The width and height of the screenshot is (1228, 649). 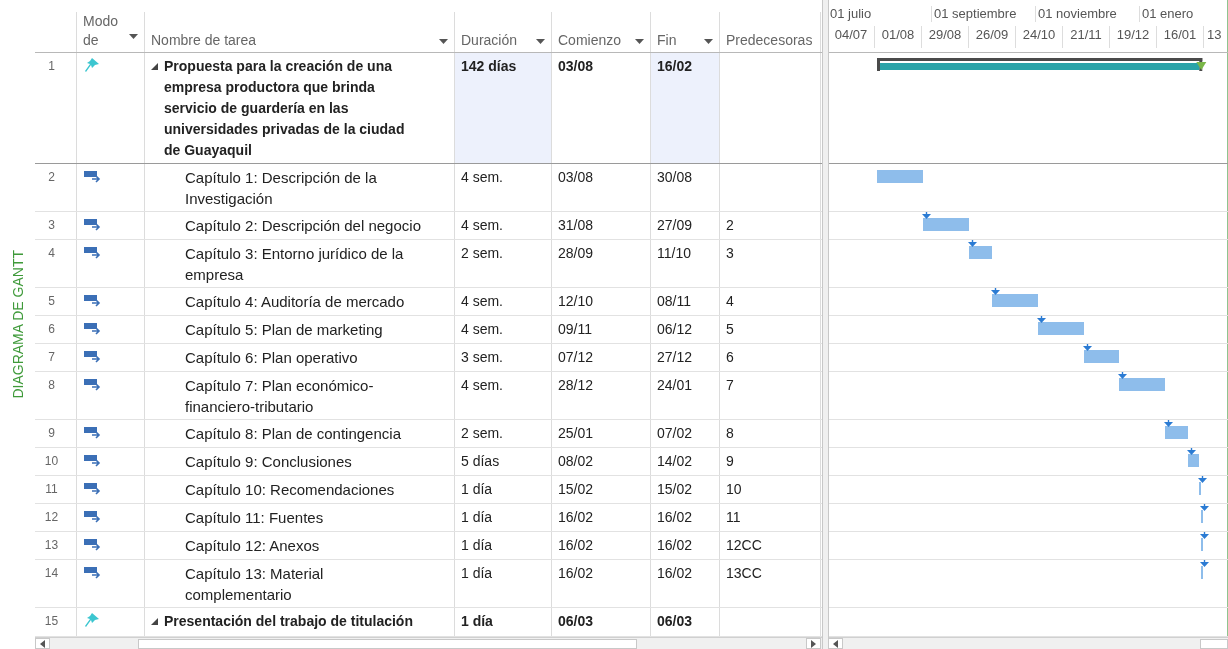 What do you see at coordinates (254, 518) in the screenshot?
I see `task-name: Capítulo 11: Fuentes` at bounding box center [254, 518].